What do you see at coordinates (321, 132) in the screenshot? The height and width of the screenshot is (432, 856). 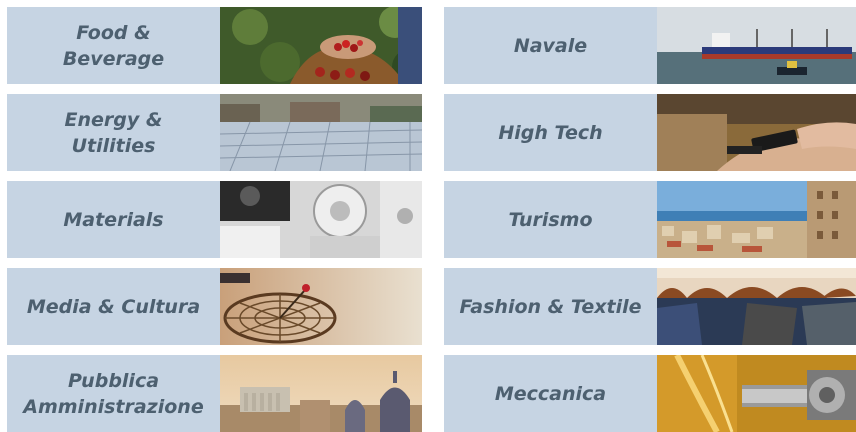 I see `solar-panels-photo` at bounding box center [321, 132].